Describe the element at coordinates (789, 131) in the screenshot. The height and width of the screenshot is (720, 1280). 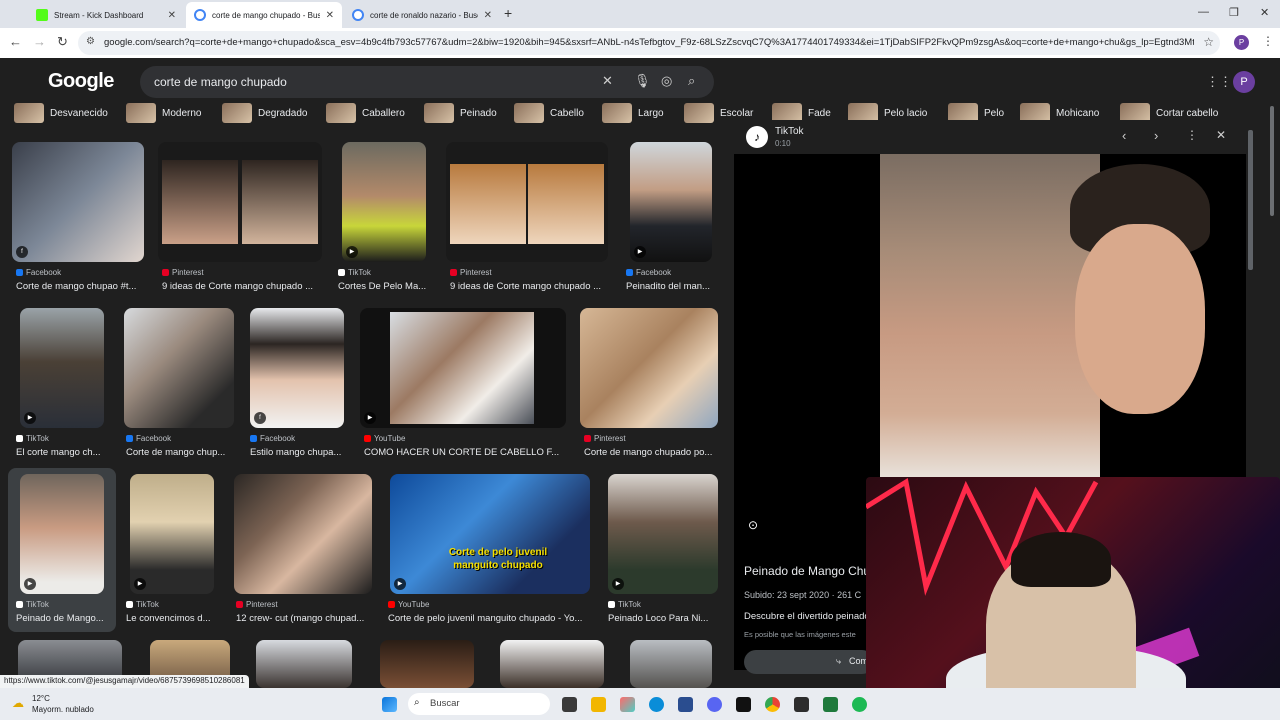
I see `preview-source: TikTok` at that location.